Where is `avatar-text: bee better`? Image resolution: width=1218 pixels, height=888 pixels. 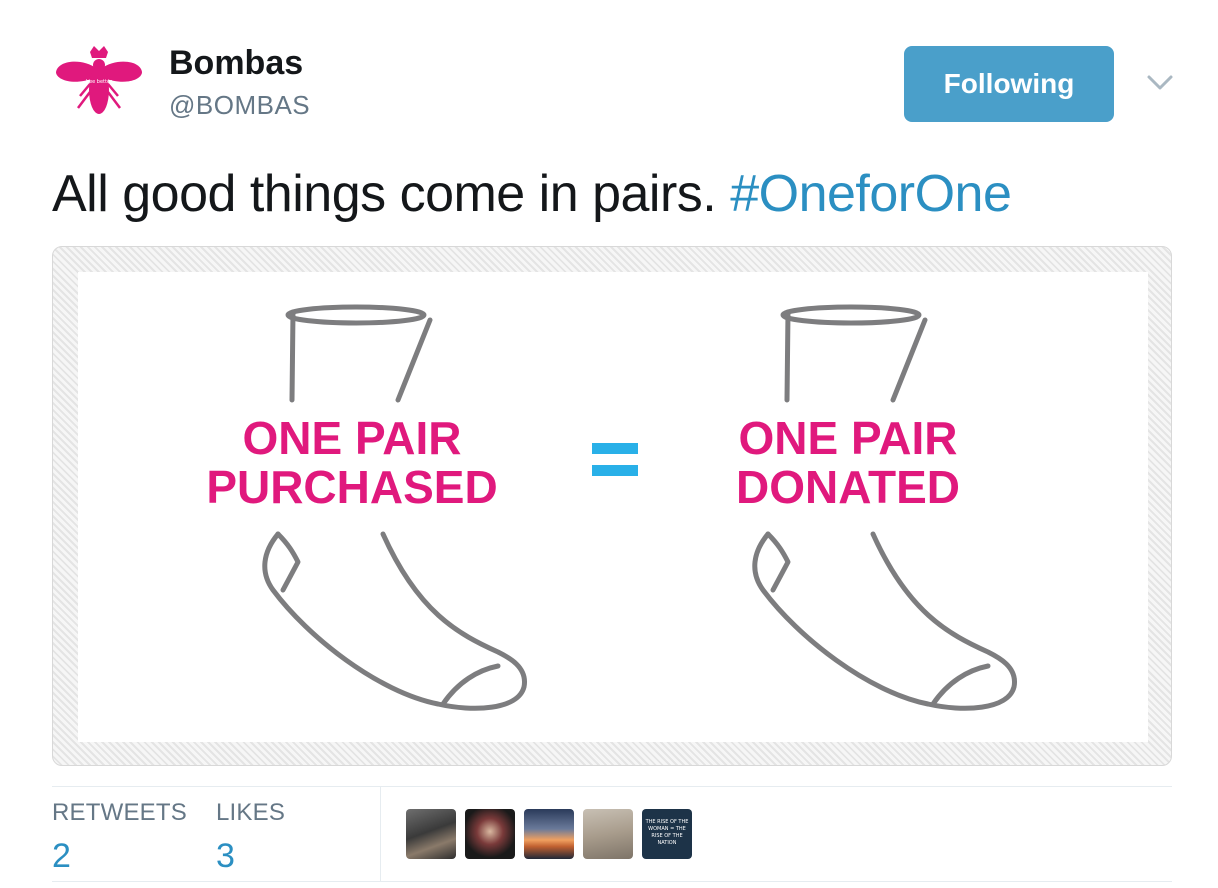
avatar-text: bee better is located at coordinates (99, 82).